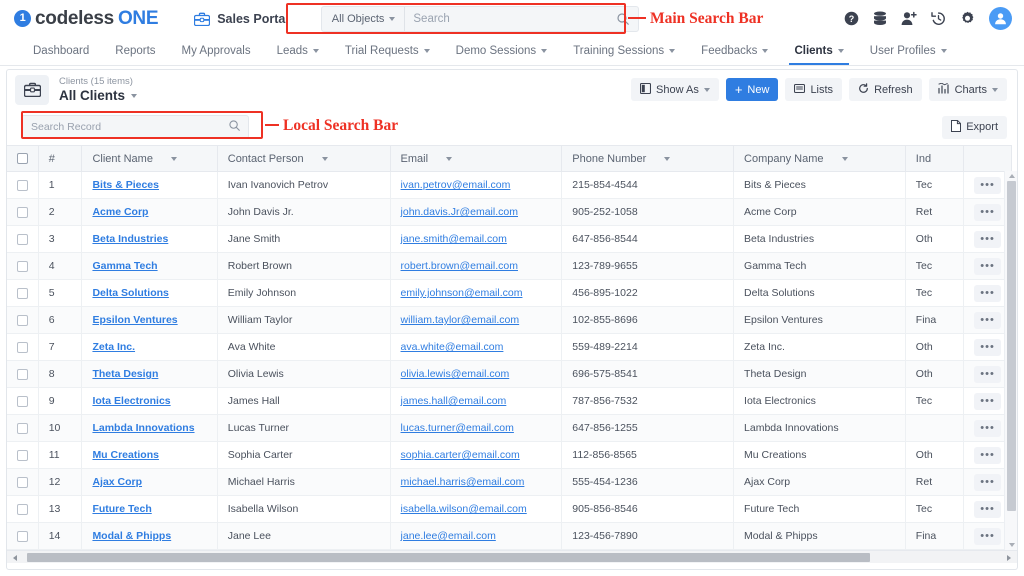 Image resolution: width=1024 pixels, height=576 pixels. Describe the element at coordinates (22, 158) in the screenshot. I see `select-all-checkbox` at that location.